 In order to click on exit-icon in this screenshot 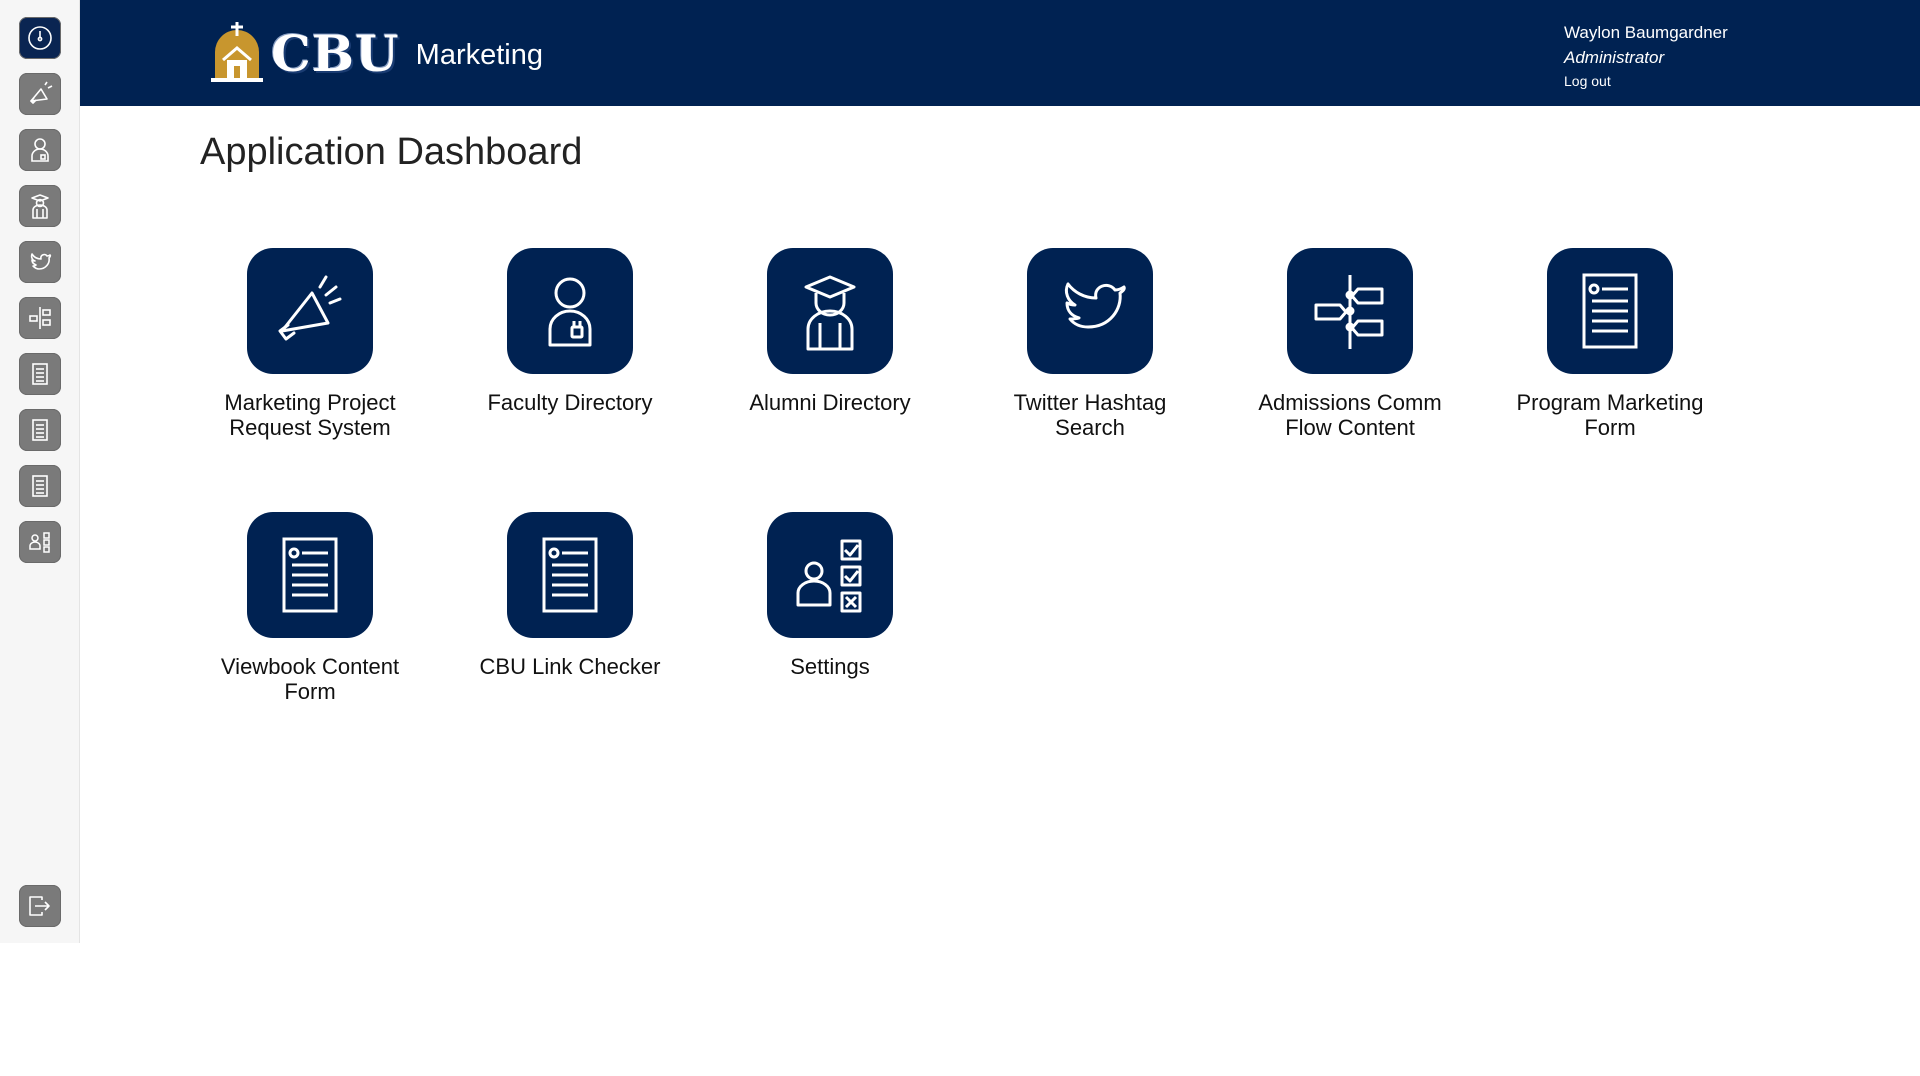, I will do `click(39, 906)`.